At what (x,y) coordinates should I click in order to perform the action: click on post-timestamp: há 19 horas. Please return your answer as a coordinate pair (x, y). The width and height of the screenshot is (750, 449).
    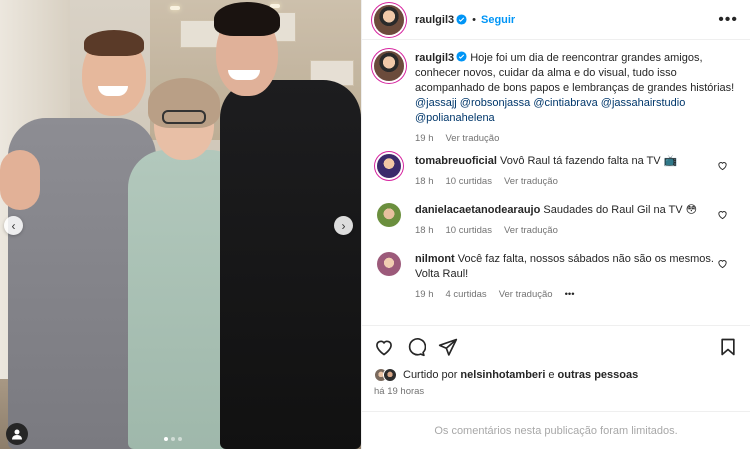
    Looking at the image, I should click on (399, 391).